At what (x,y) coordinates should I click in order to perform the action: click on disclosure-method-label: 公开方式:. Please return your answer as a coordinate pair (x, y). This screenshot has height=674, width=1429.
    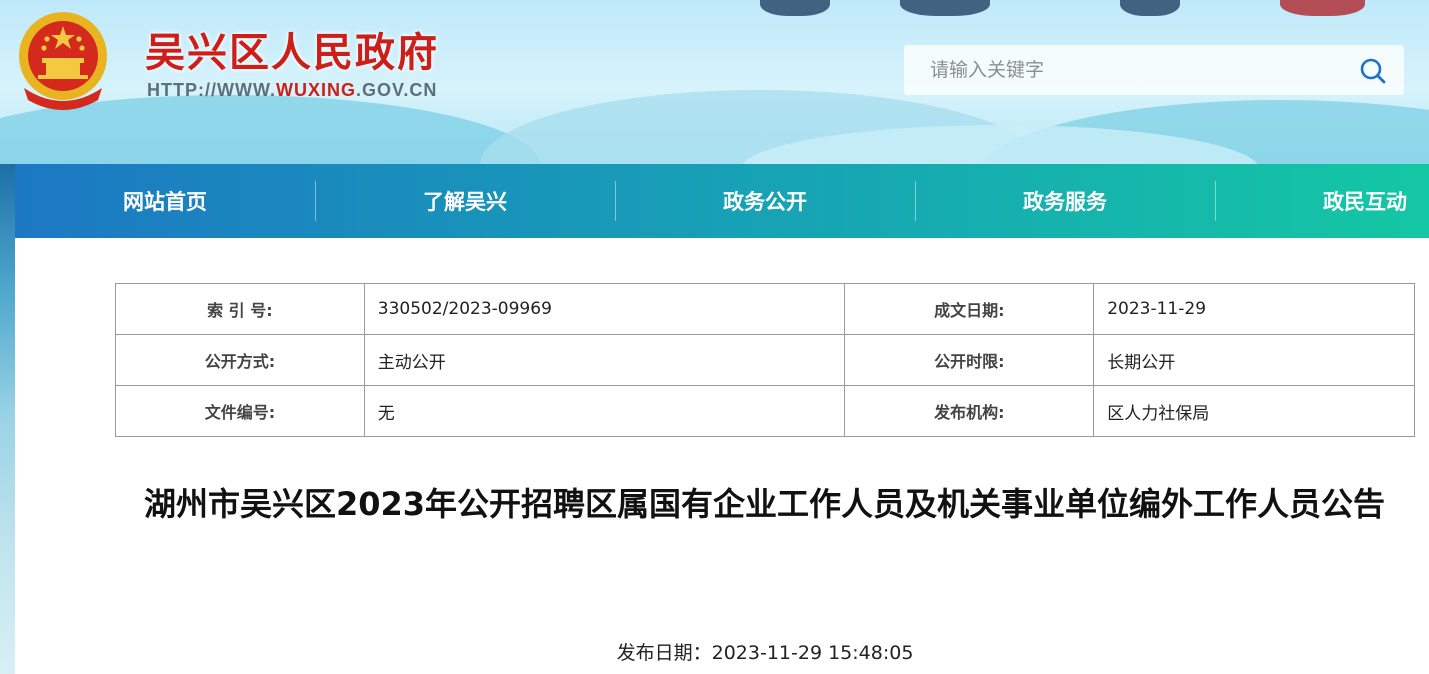
    Looking at the image, I should click on (240, 360).